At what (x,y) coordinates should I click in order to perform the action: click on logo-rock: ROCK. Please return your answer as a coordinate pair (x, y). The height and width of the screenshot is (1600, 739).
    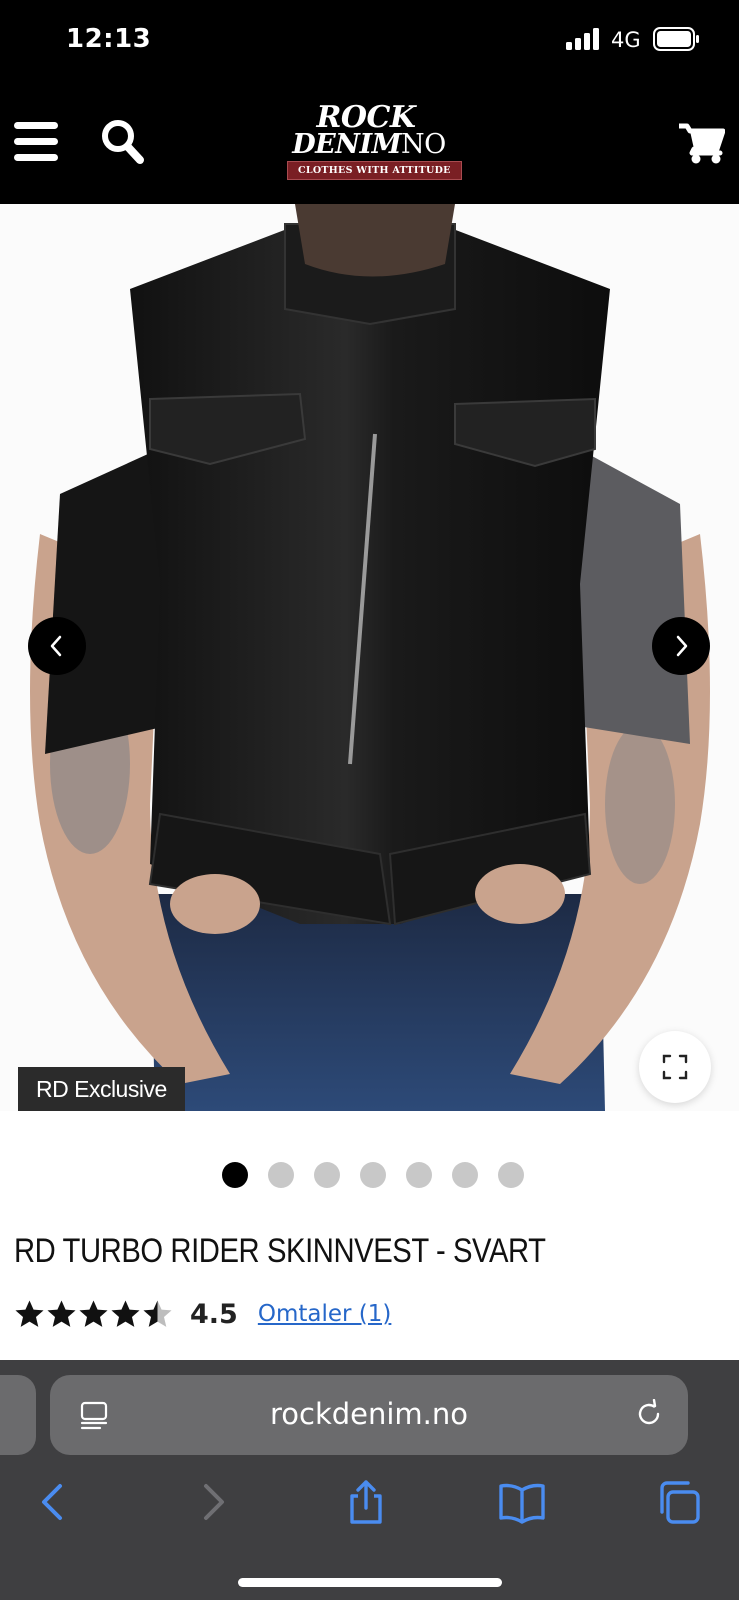
    Looking at the image, I should click on (366, 117).